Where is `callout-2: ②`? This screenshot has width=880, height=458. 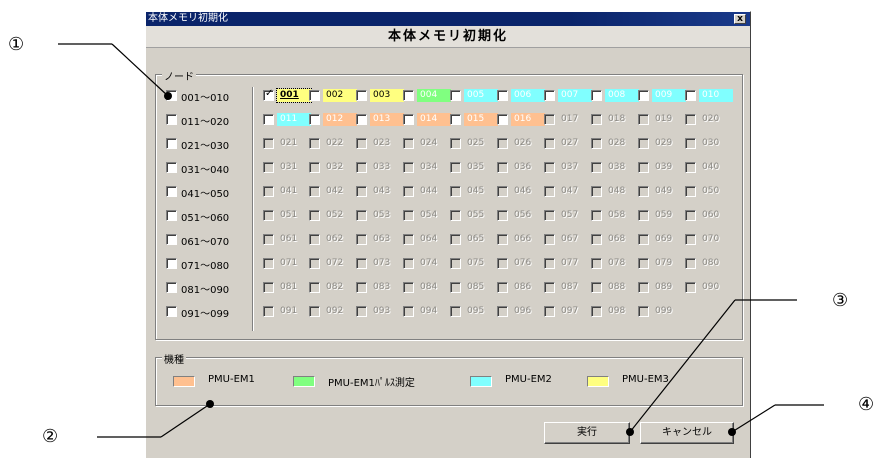
callout-2: ② is located at coordinates (50, 436).